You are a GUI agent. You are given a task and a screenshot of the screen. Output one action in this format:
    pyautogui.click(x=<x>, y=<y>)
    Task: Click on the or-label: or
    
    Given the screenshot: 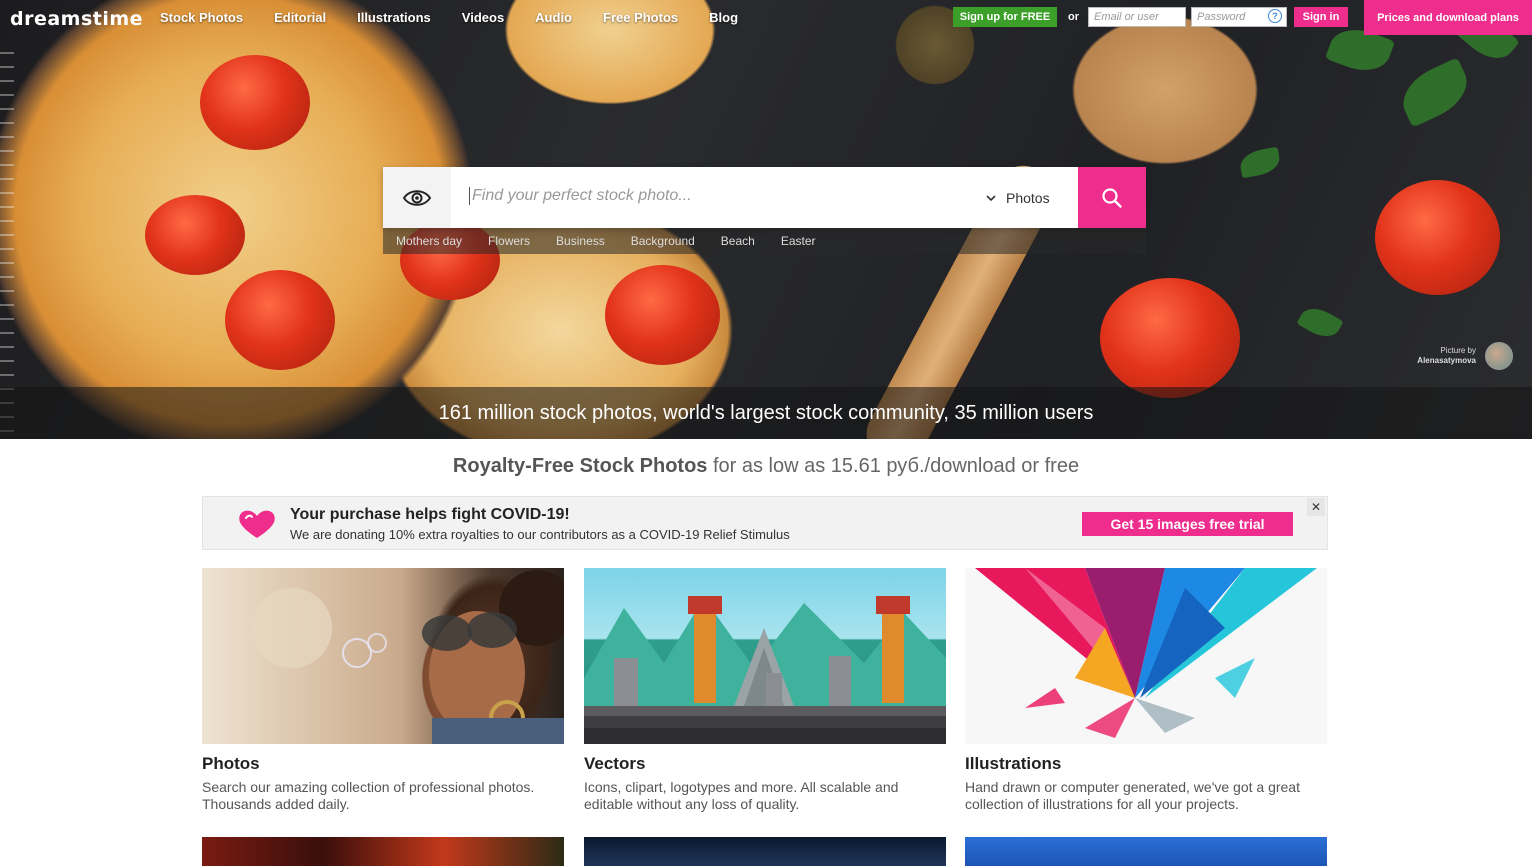 What is the action you would take?
    pyautogui.click(x=1073, y=17)
    